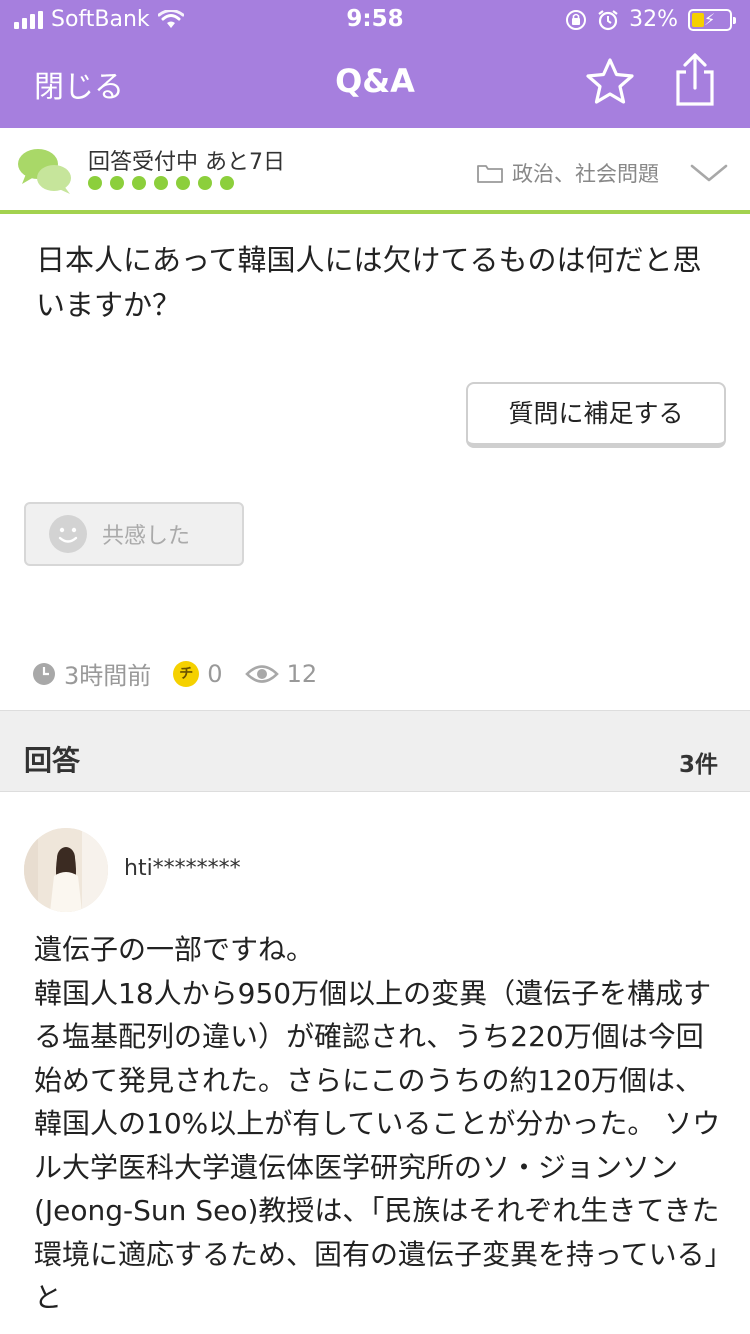  I want to click on nav-bar: 閉じる Q&A, so click(375, 84).